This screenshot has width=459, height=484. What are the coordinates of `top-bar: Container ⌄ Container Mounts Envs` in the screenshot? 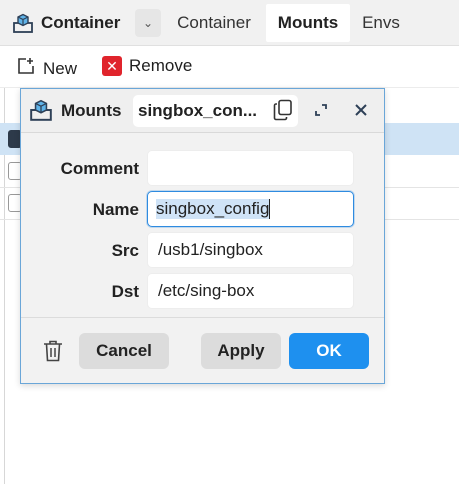 It's located at (229, 23).